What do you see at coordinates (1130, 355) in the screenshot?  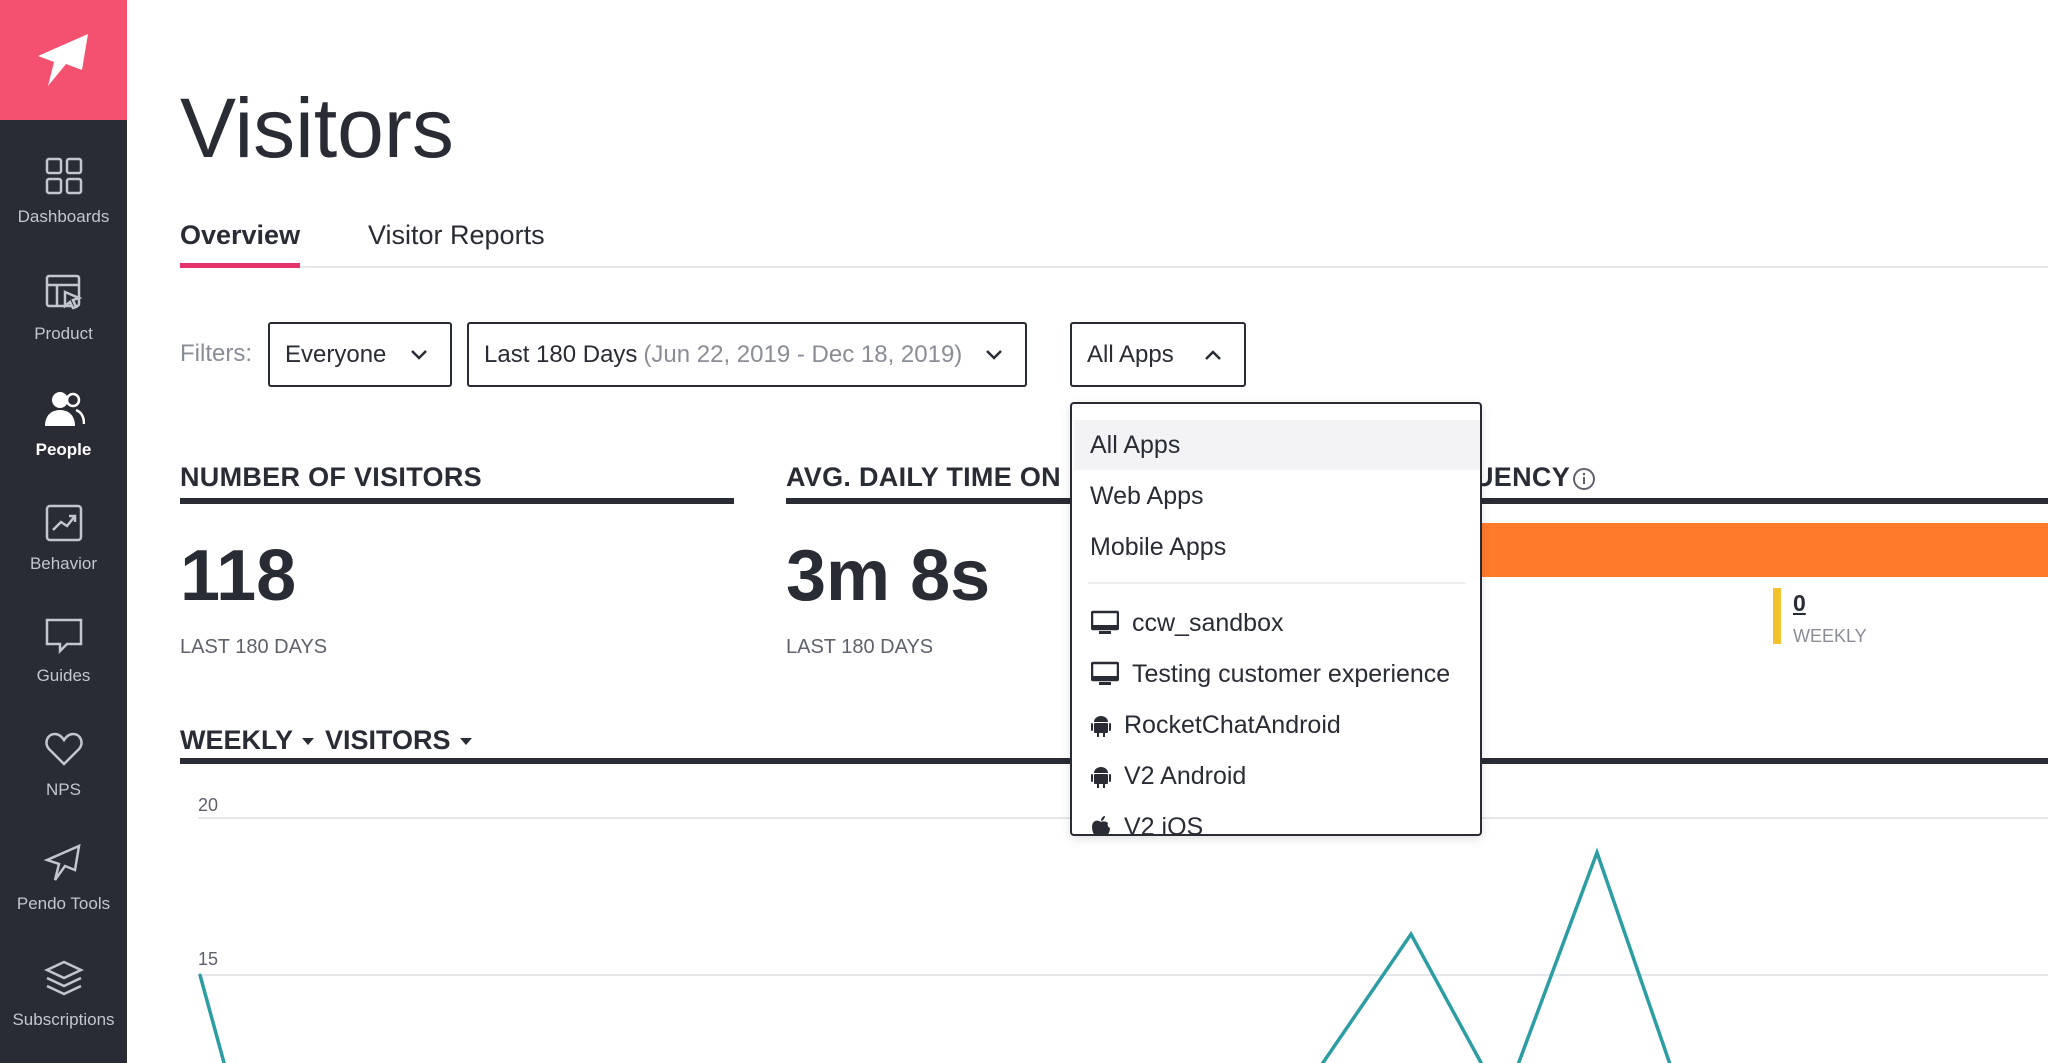 I see `apps-select-value: All Apps` at bounding box center [1130, 355].